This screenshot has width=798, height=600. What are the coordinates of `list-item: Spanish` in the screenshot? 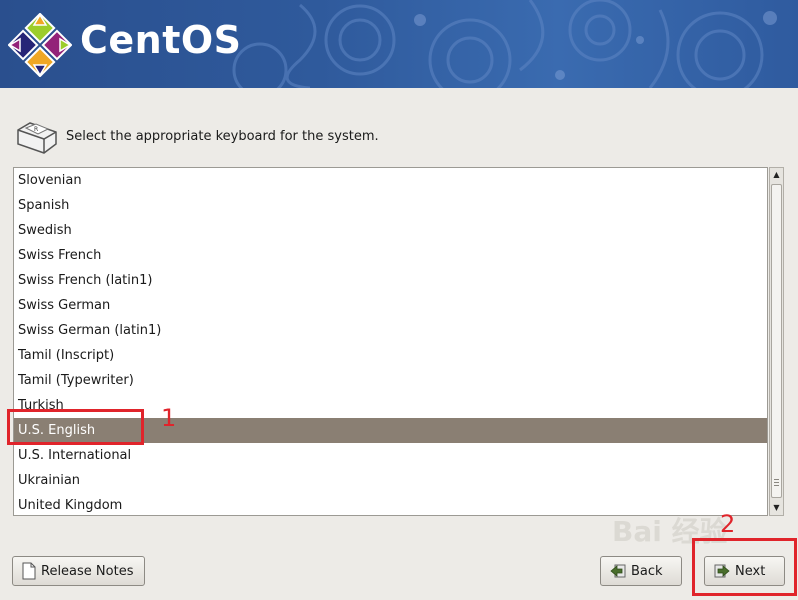 It's located at (390, 205).